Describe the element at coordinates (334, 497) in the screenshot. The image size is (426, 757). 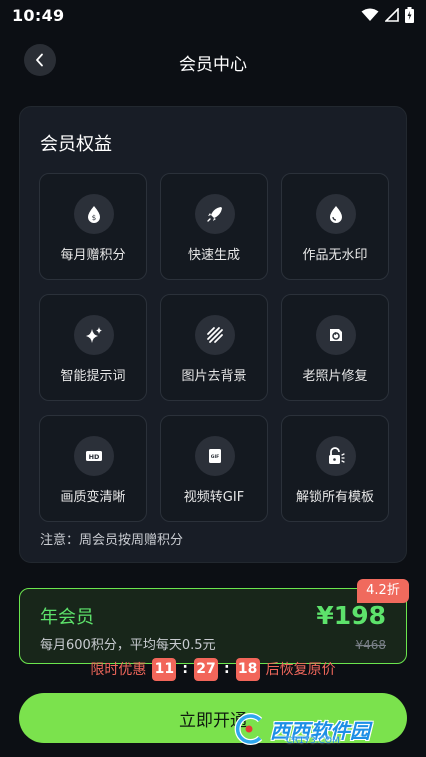
I see `benefit-label: 解锁所有模板` at that location.